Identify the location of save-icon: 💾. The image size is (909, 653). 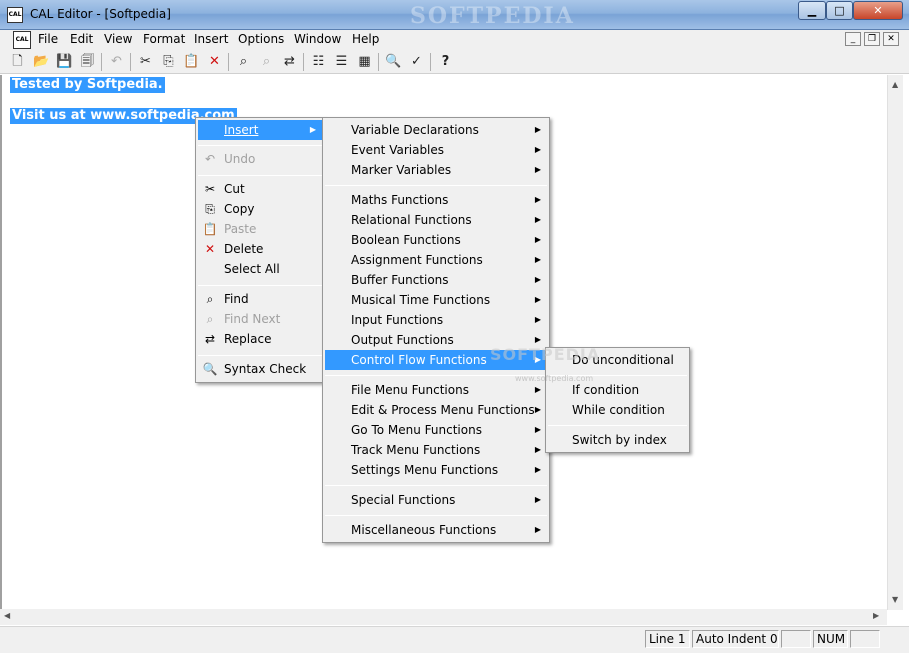
(64, 61).